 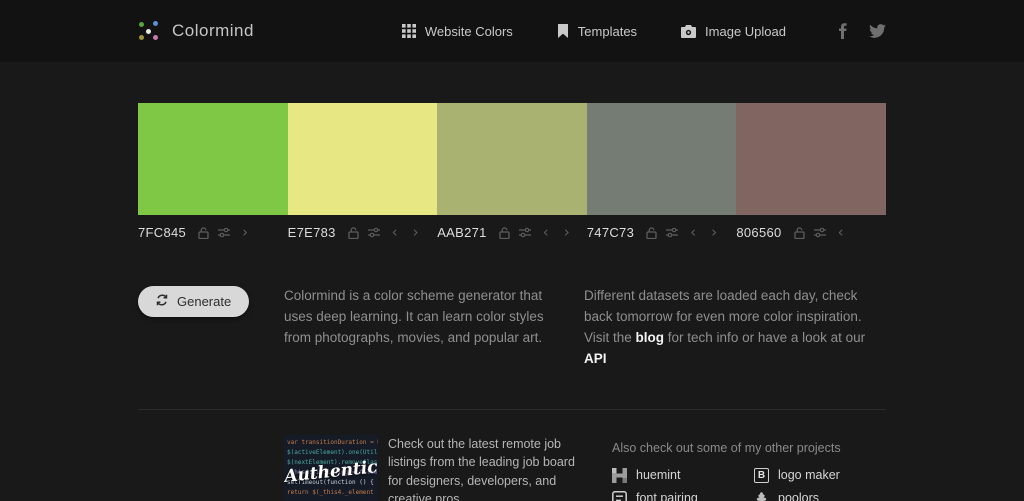 I want to click on swatch-controls-1: 7FC845 ›, so click(x=213, y=233).